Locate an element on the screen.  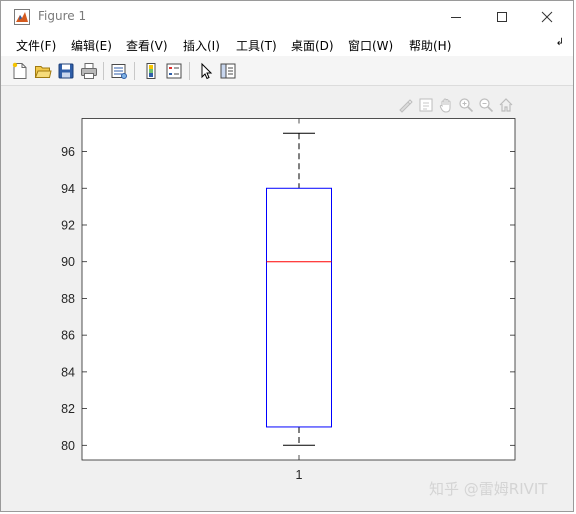
y-tick-label: 90 is located at coordinates (68, 262).